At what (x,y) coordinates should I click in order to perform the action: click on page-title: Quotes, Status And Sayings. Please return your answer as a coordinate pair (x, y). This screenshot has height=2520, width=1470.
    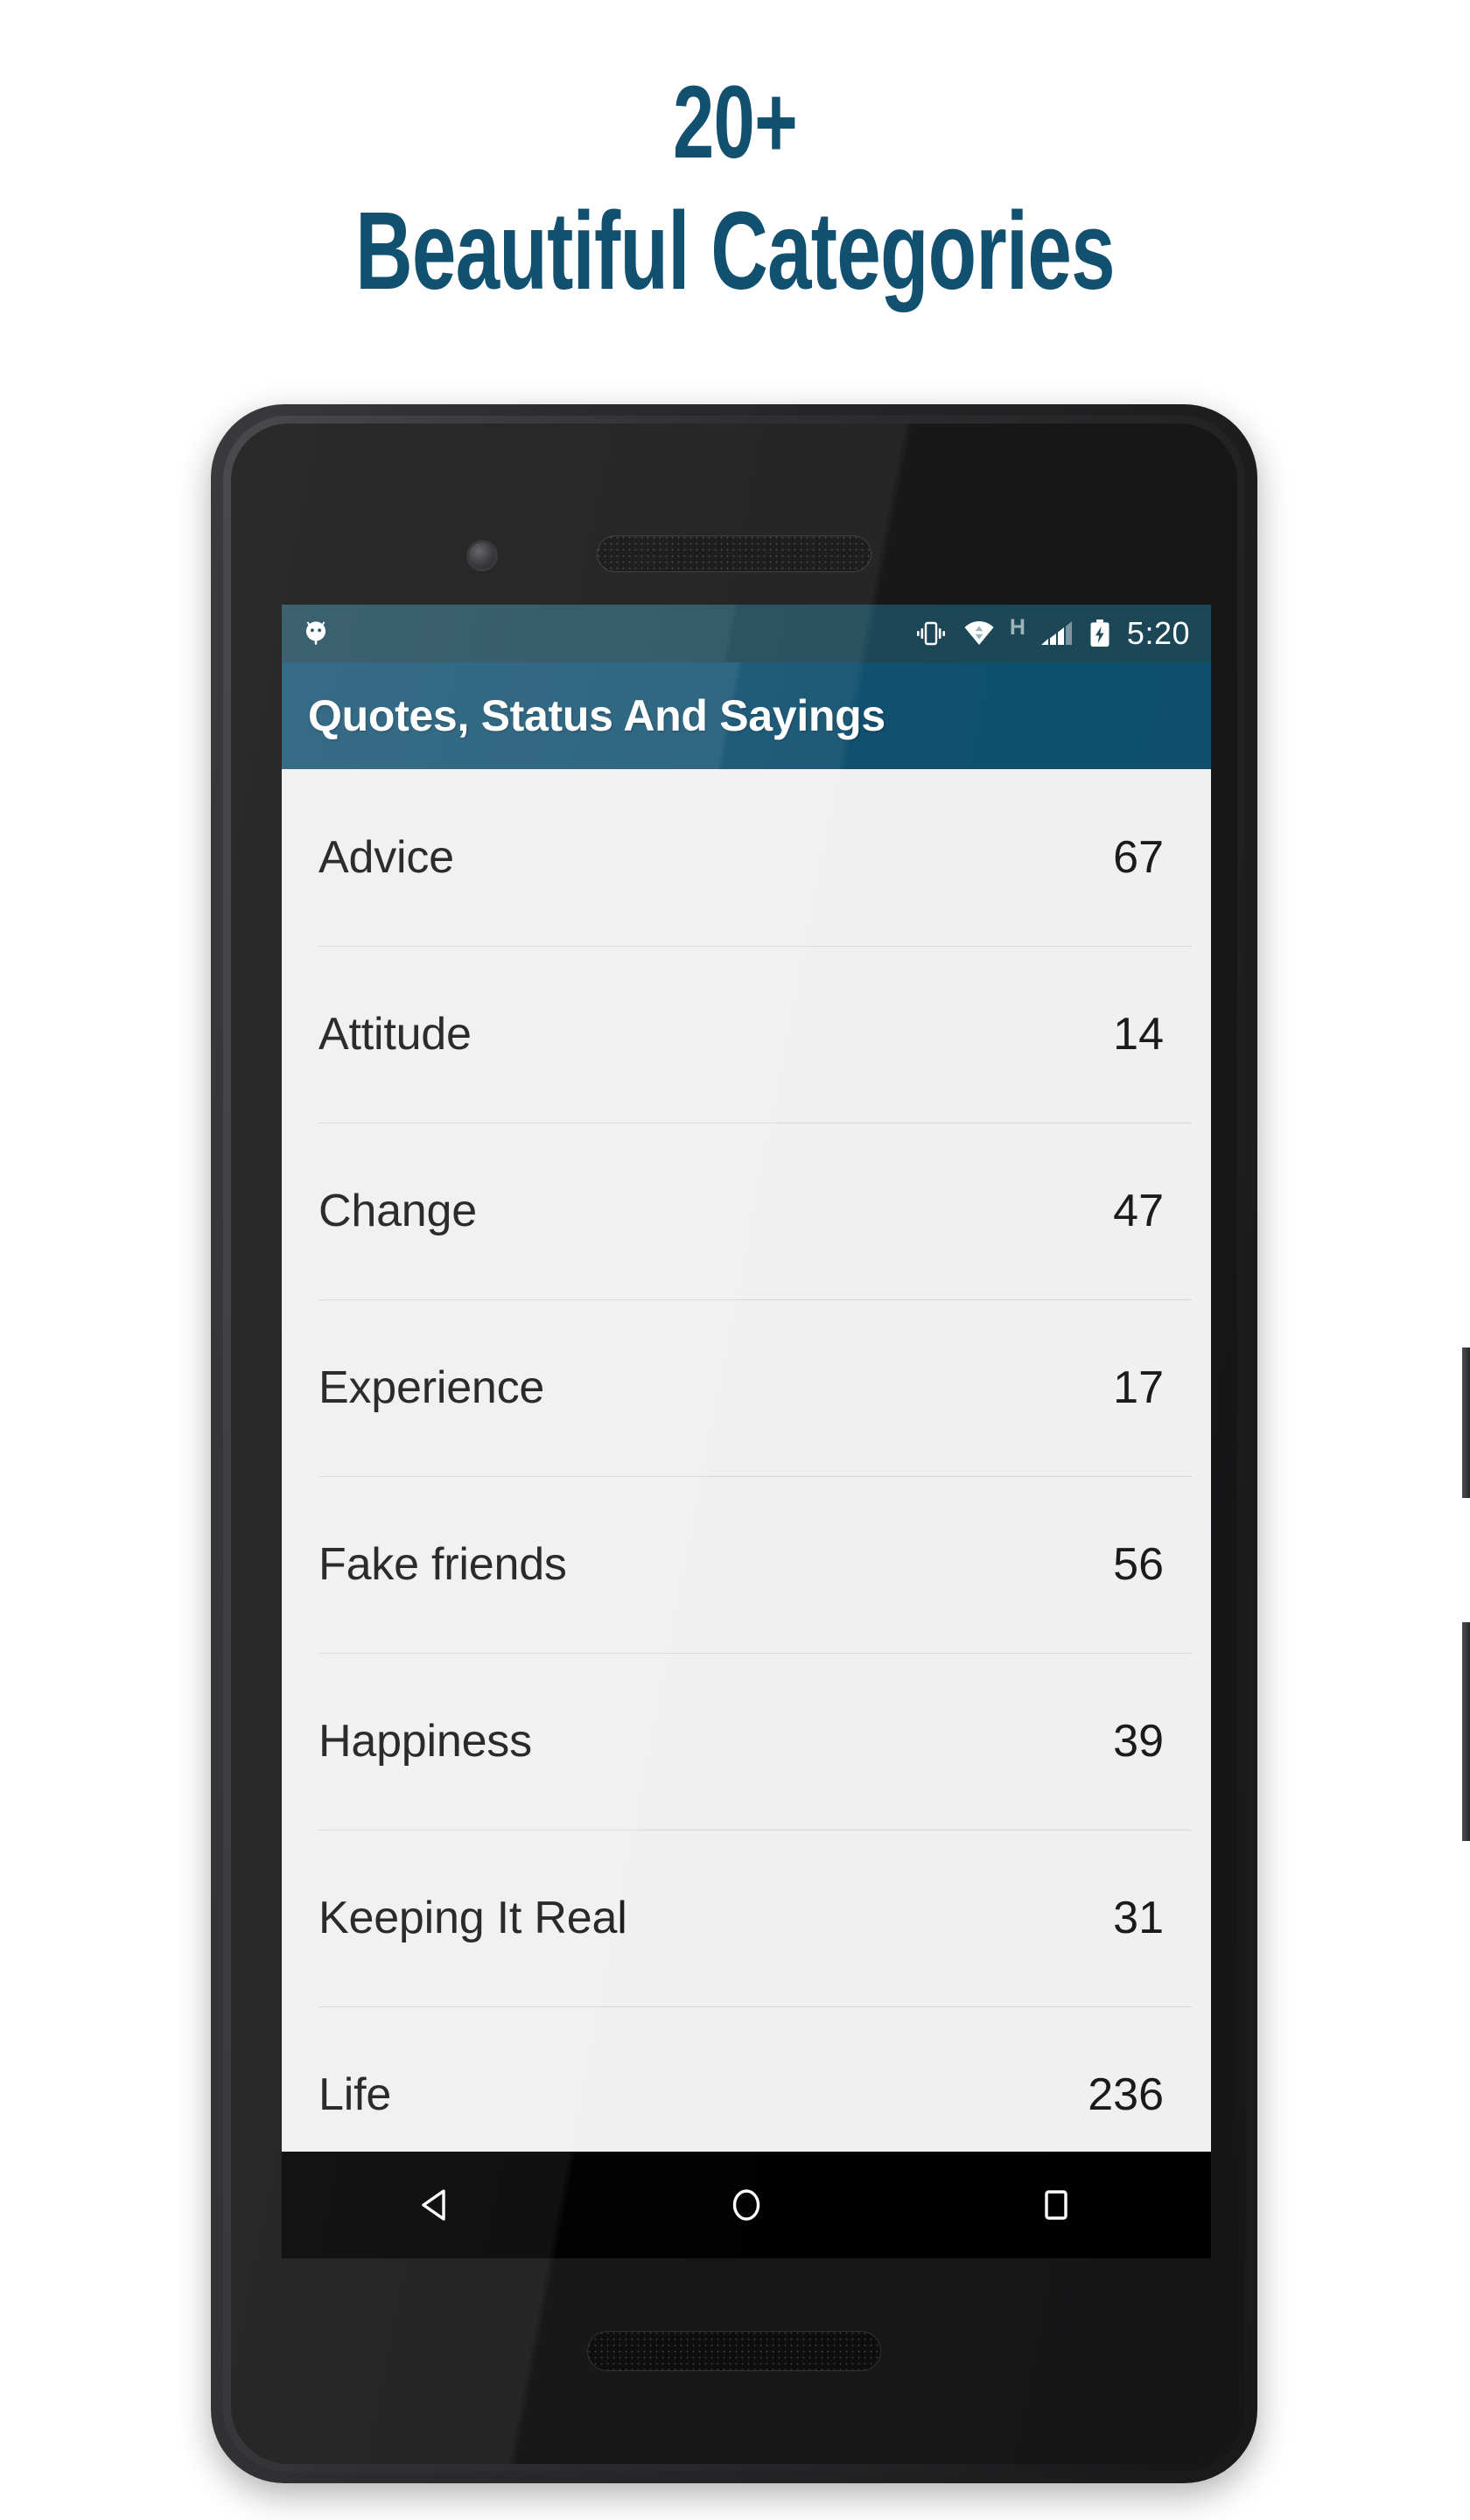
    Looking at the image, I should click on (597, 715).